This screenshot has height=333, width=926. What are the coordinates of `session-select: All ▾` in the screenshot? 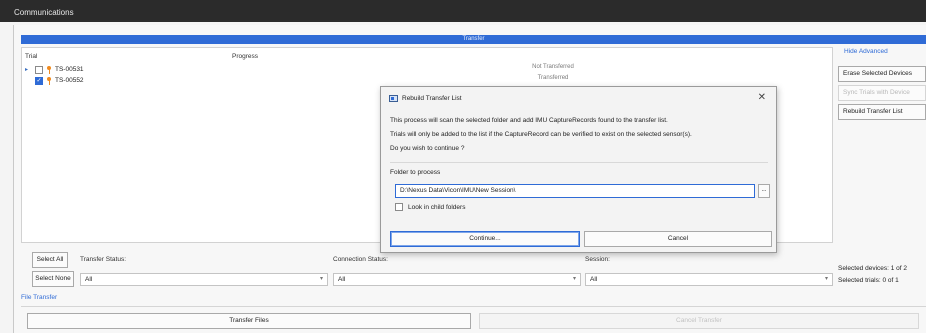 It's located at (709, 279).